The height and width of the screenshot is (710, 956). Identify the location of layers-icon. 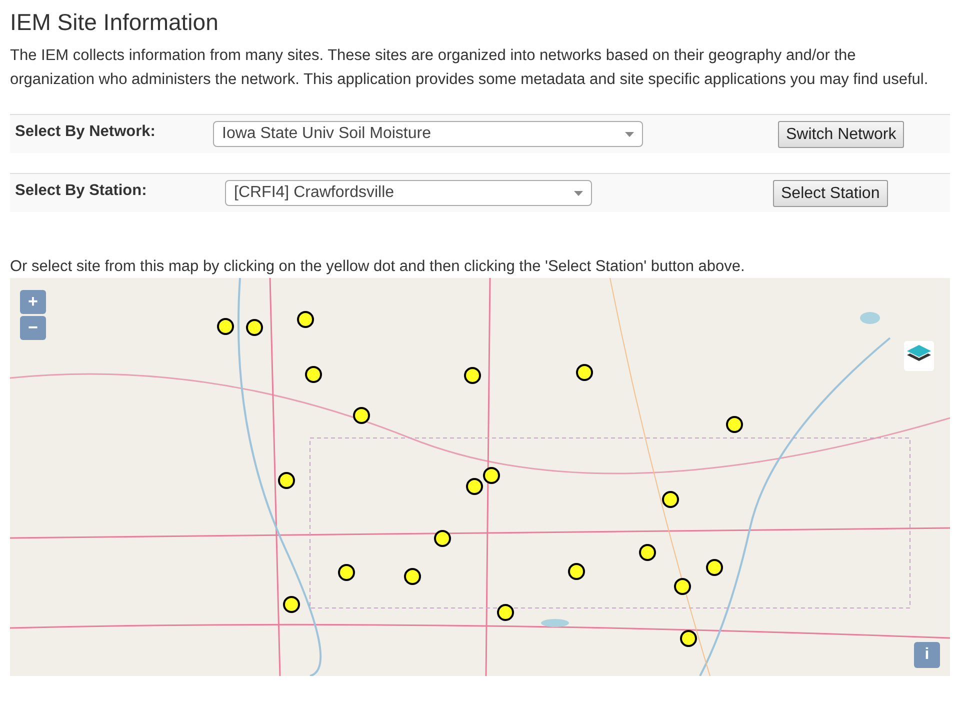
(919, 356).